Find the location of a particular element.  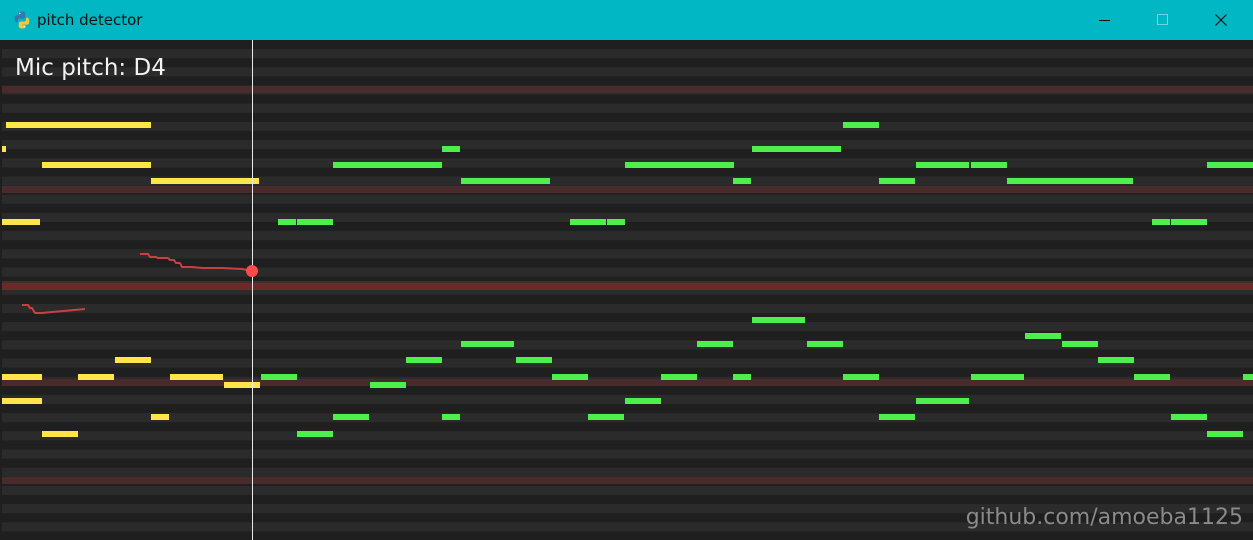

close-icon is located at coordinates (1221, 20).